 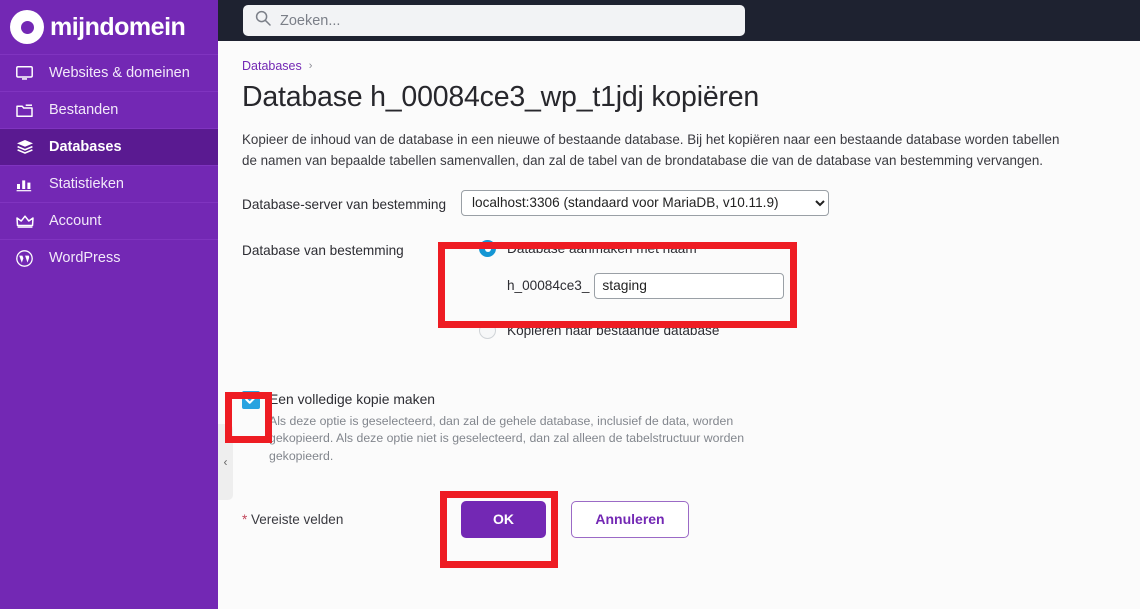 I want to click on breadcrumb: Databases ›, so click(x=691, y=66).